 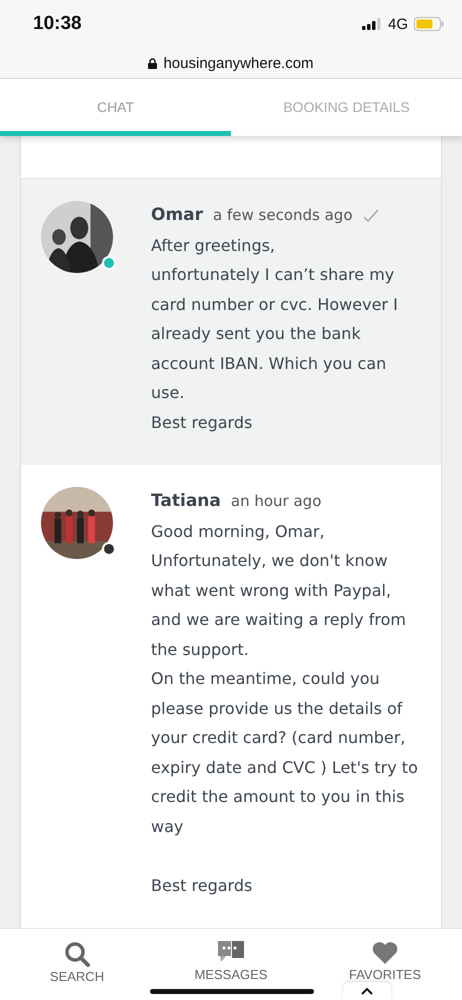 I want to click on url-text: housinganywhere.com, so click(x=238, y=63).